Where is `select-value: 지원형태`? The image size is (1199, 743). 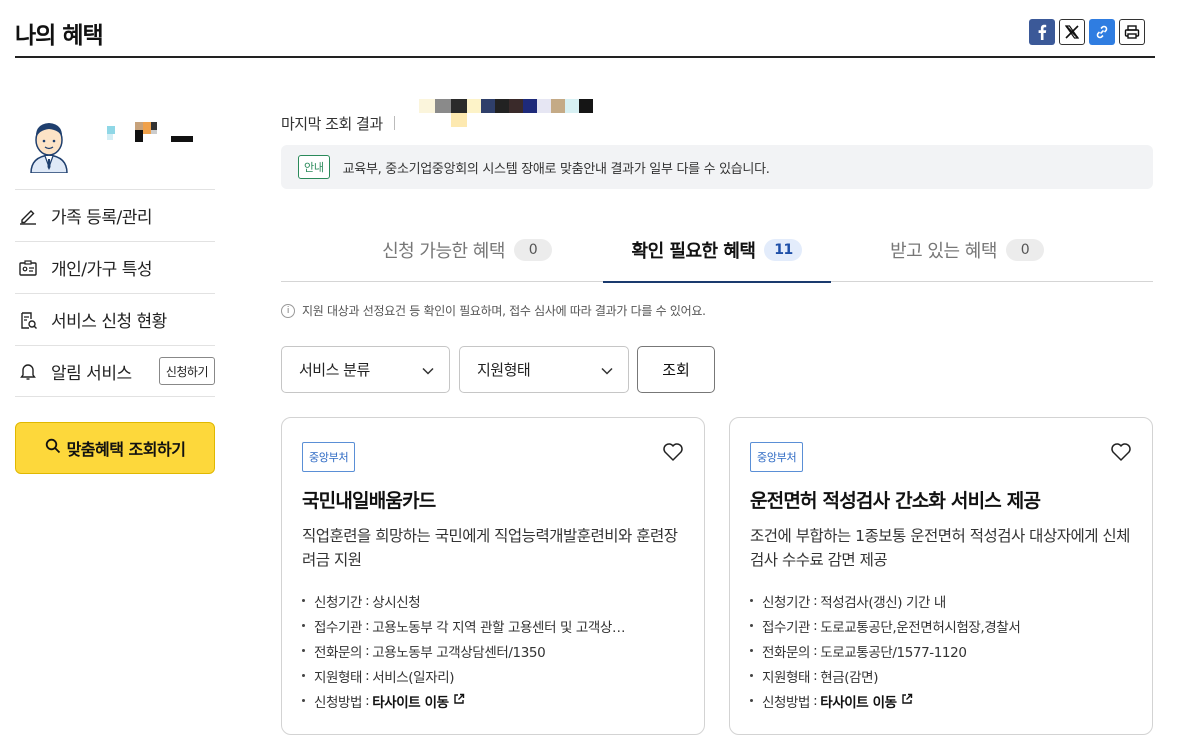 select-value: 지원형태 is located at coordinates (504, 370).